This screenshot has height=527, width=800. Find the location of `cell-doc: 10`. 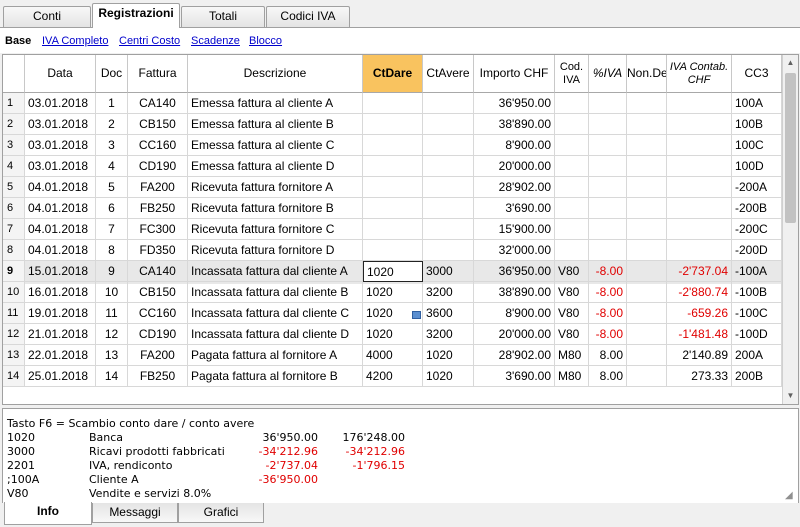

cell-doc: 10 is located at coordinates (112, 292).